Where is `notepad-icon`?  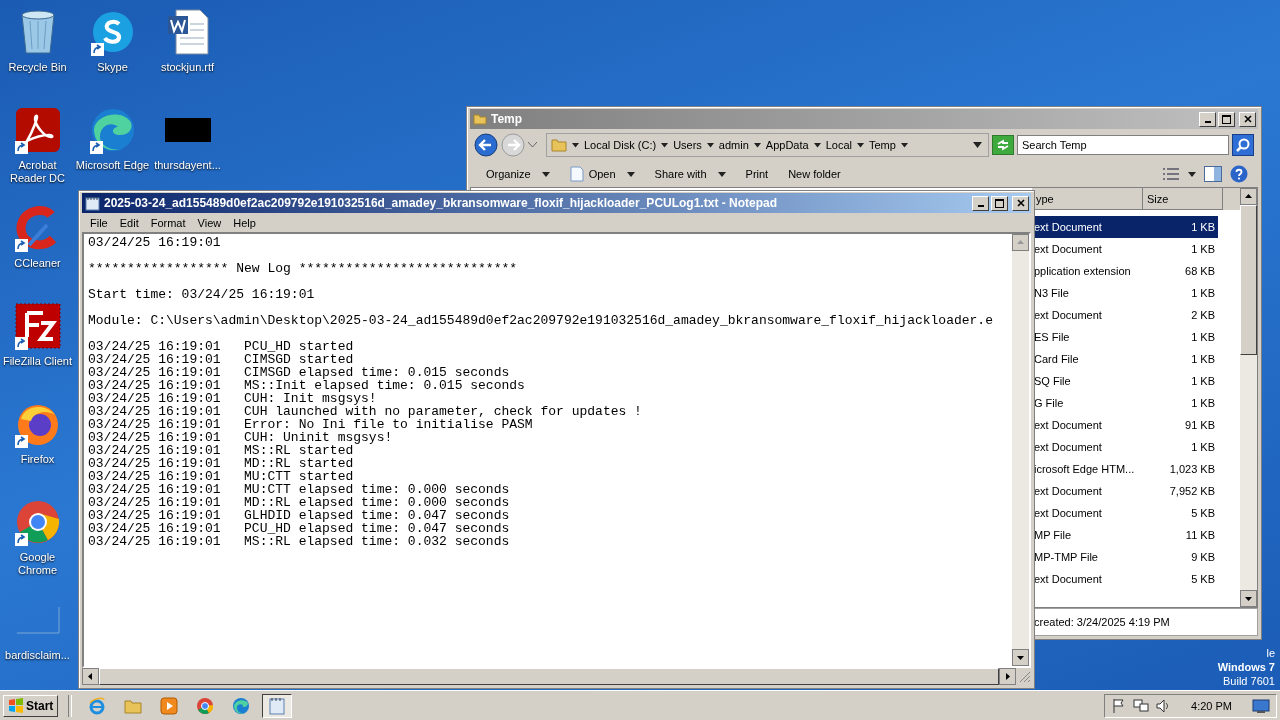 notepad-icon is located at coordinates (277, 705).